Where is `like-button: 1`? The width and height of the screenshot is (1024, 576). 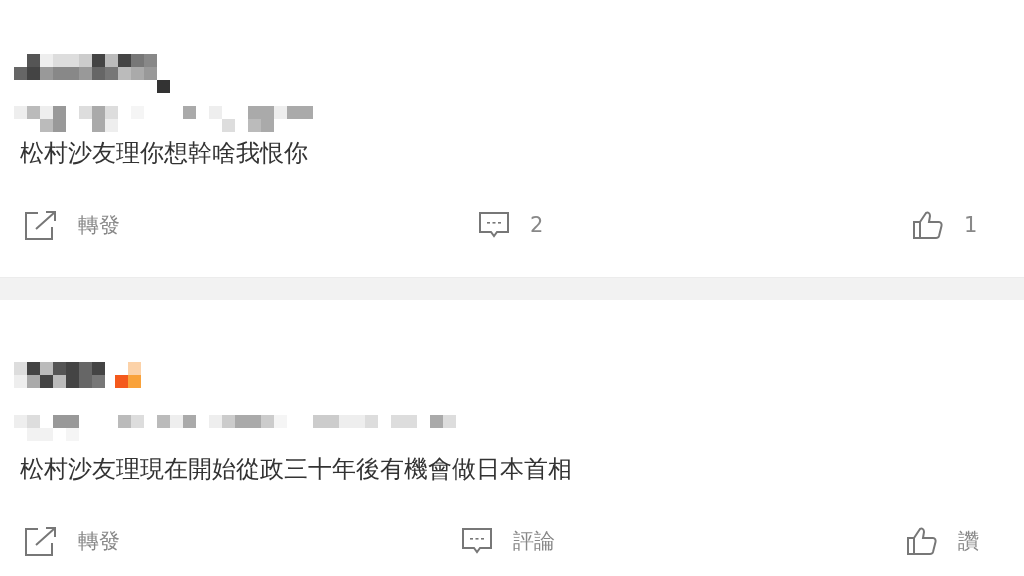 like-button: 1 is located at coordinates (945, 225).